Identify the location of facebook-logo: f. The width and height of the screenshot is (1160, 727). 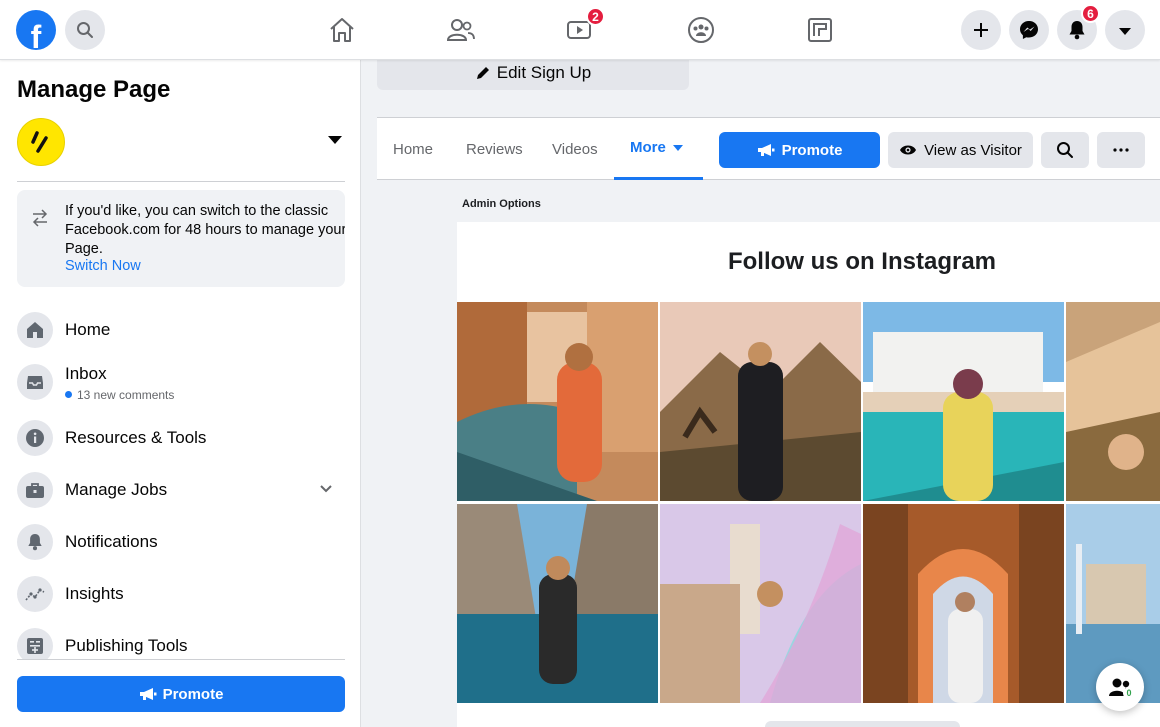
(36, 30).